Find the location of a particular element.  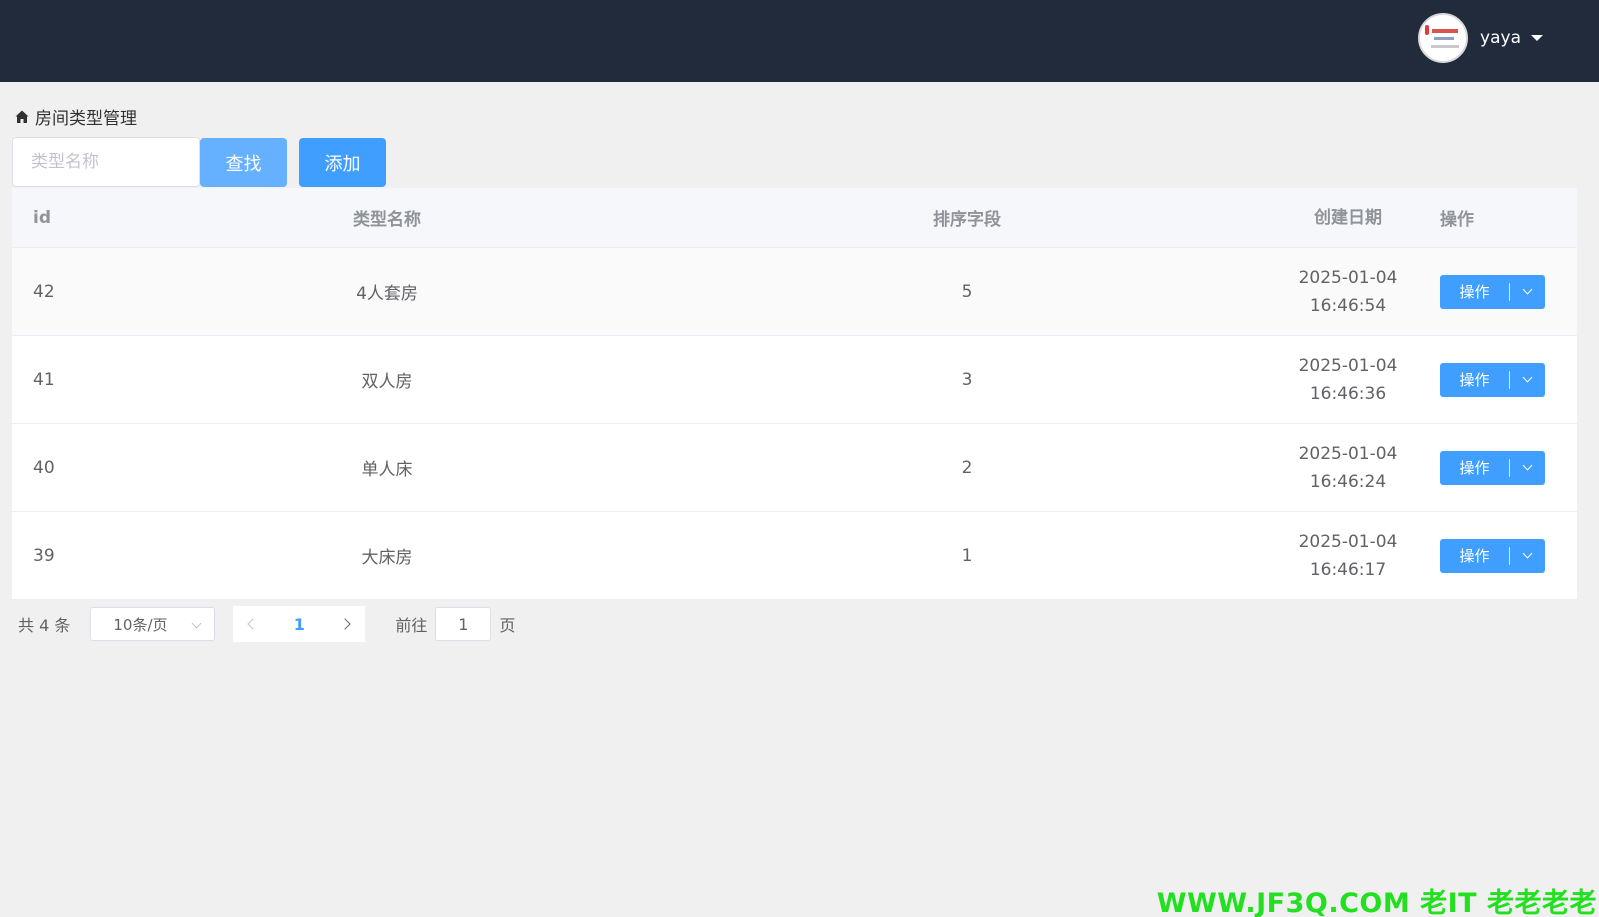

breadcrumb: 房间类型管理 is located at coordinates (75, 116).